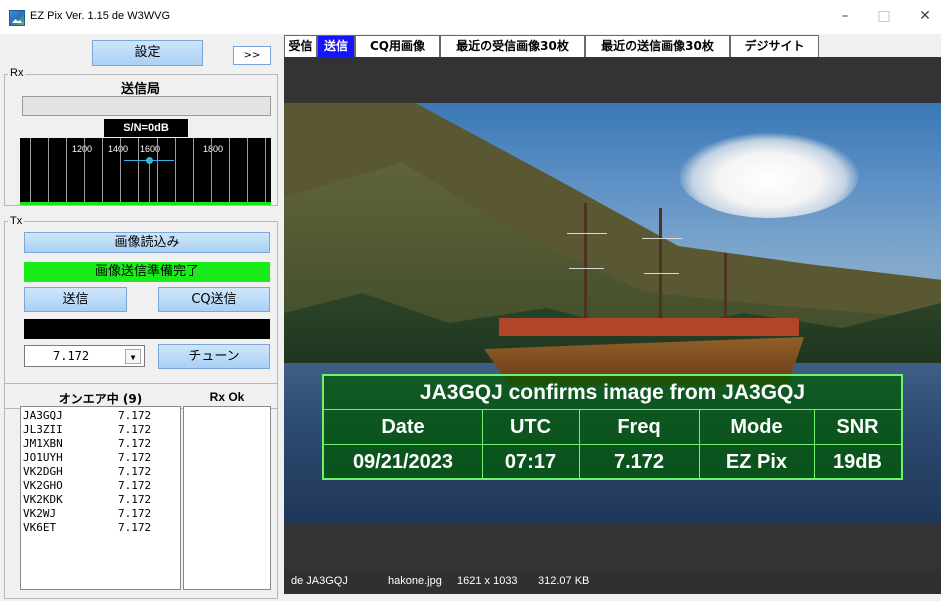  What do you see at coordinates (612, 392) in the screenshot?
I see `qsl-title: JA3GQJ confirms image from JA3GQJ` at bounding box center [612, 392].